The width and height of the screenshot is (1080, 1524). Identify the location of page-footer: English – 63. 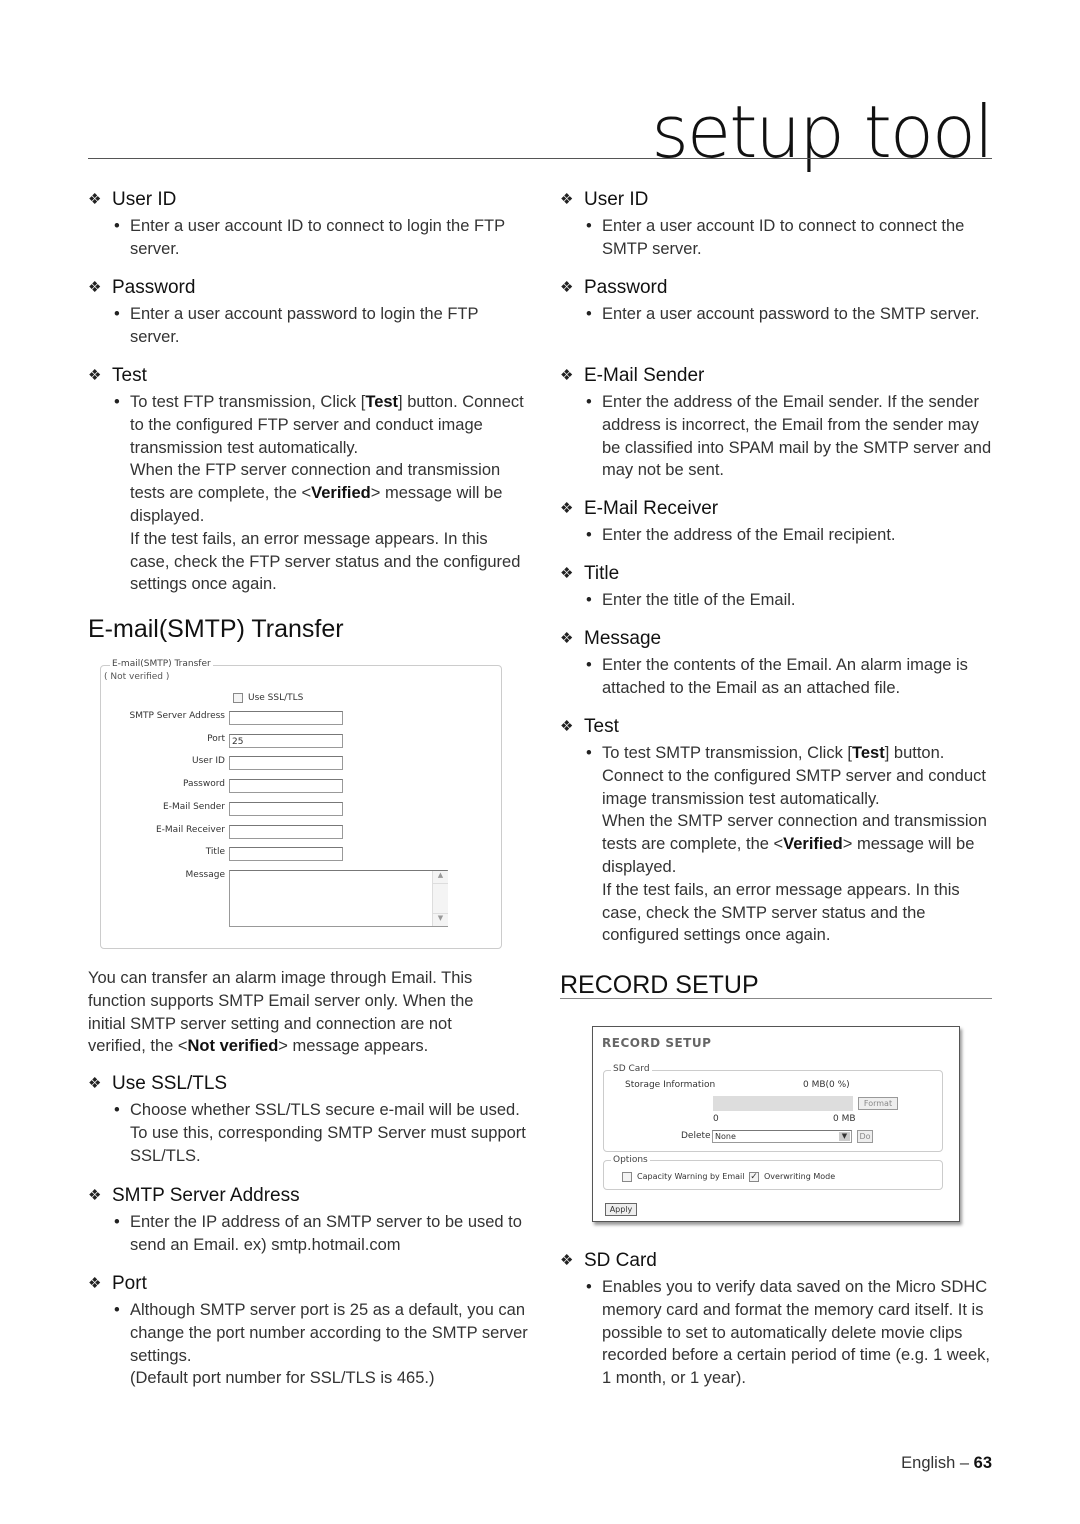
(946, 1463).